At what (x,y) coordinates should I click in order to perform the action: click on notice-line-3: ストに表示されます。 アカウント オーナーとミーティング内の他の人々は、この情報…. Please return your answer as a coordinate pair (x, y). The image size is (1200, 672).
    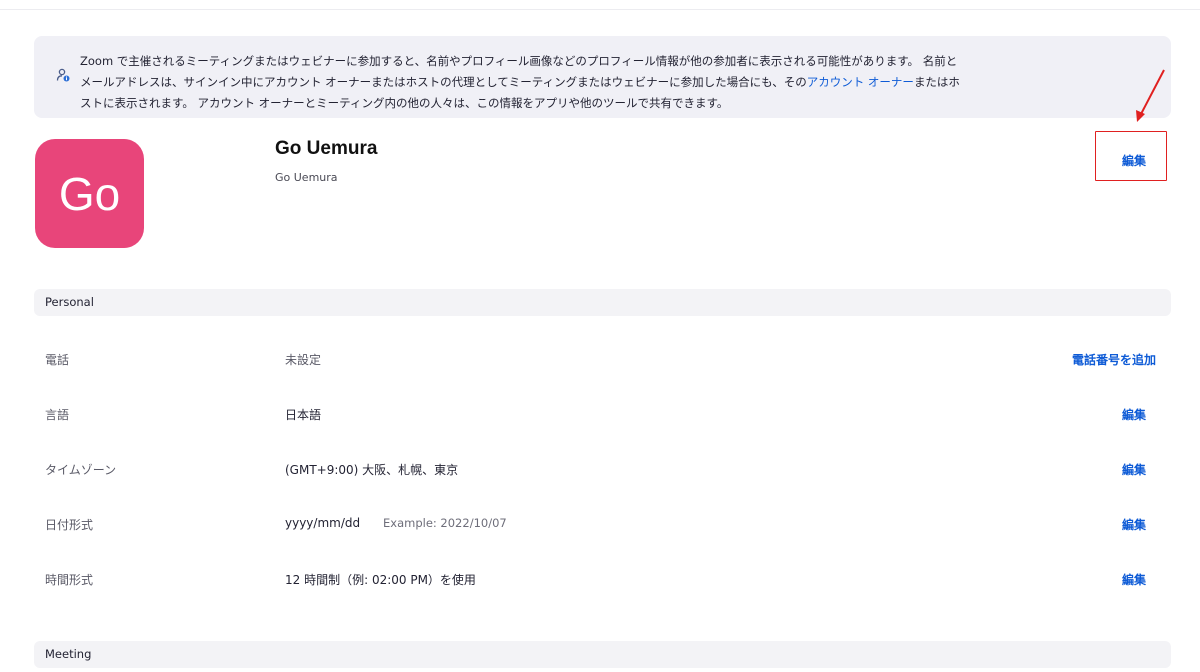
    Looking at the image, I should click on (404, 103).